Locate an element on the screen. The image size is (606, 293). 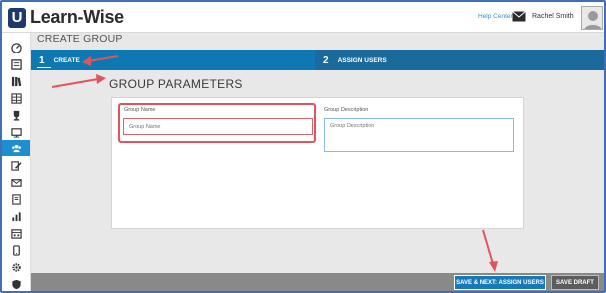
settings-icon is located at coordinates (16, 267).